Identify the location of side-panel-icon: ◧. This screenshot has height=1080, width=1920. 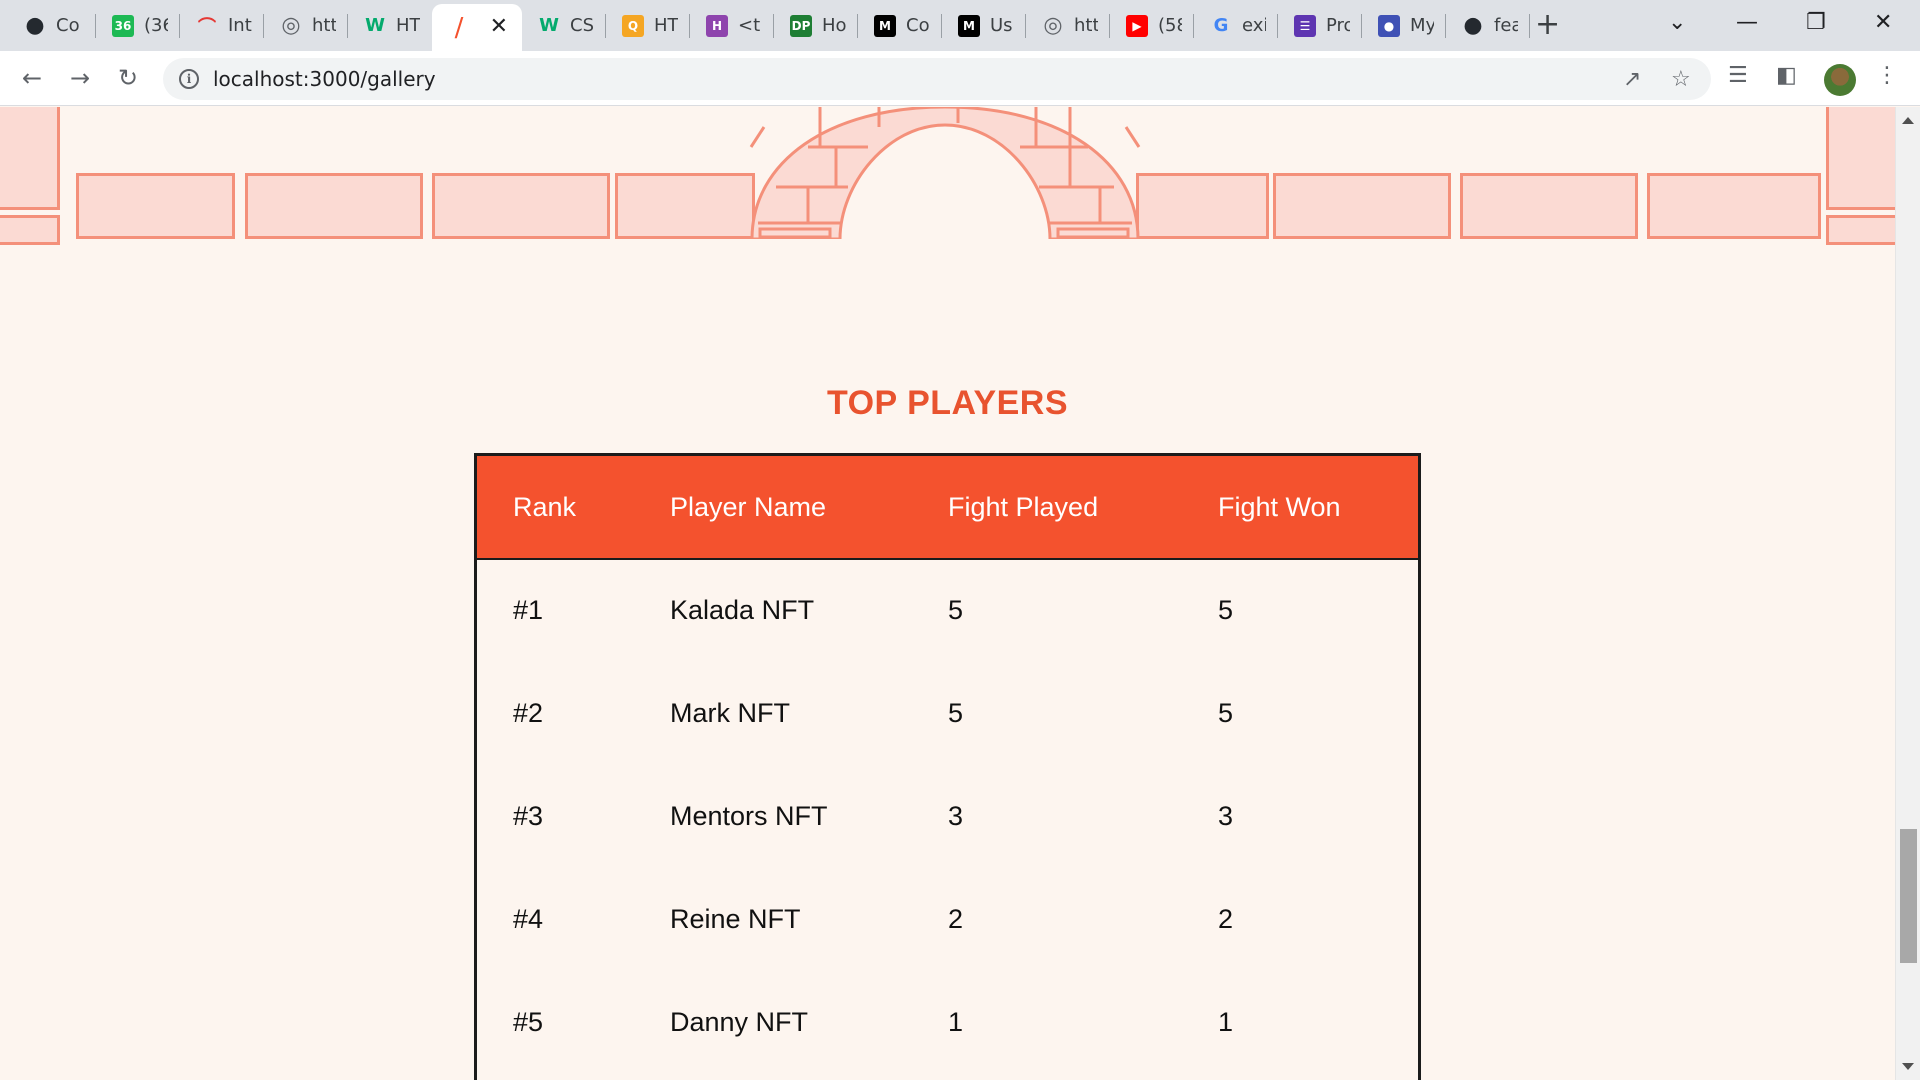
(1786, 75).